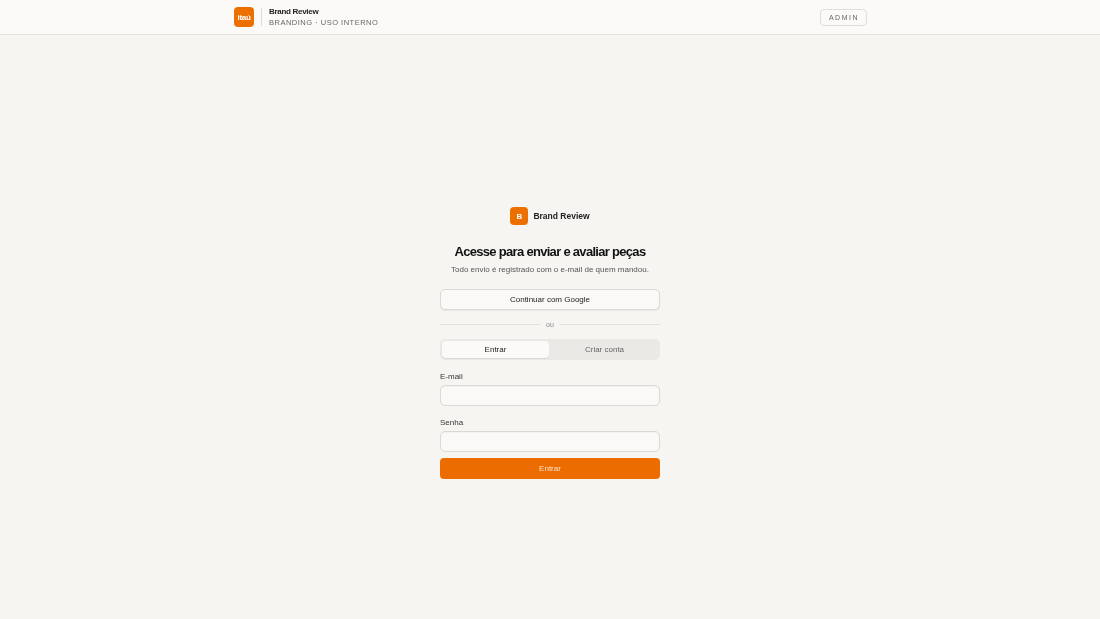  Describe the element at coordinates (550, 270) in the screenshot. I see `login-subtitle: Todo envio é registrado com o e-mail de quem mandou.` at that location.